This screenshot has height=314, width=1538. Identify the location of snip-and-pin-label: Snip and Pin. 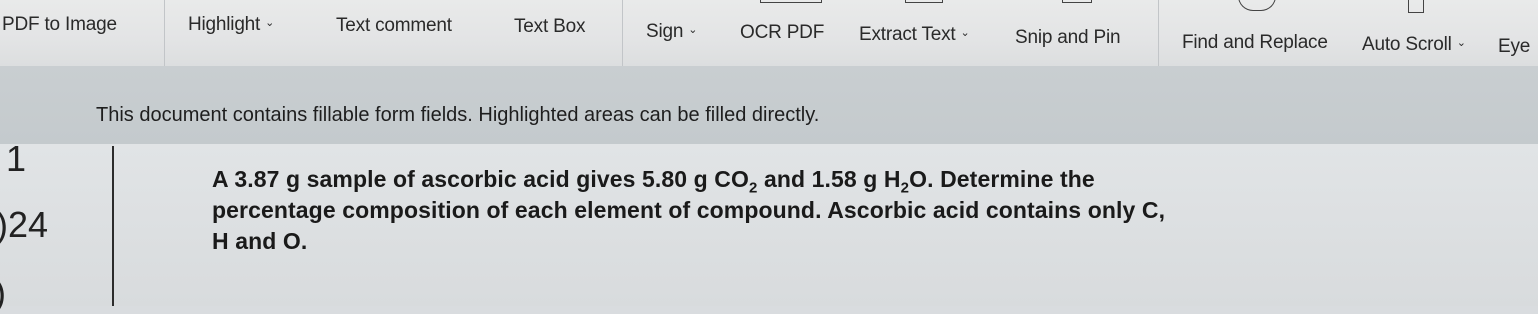
(1068, 37).